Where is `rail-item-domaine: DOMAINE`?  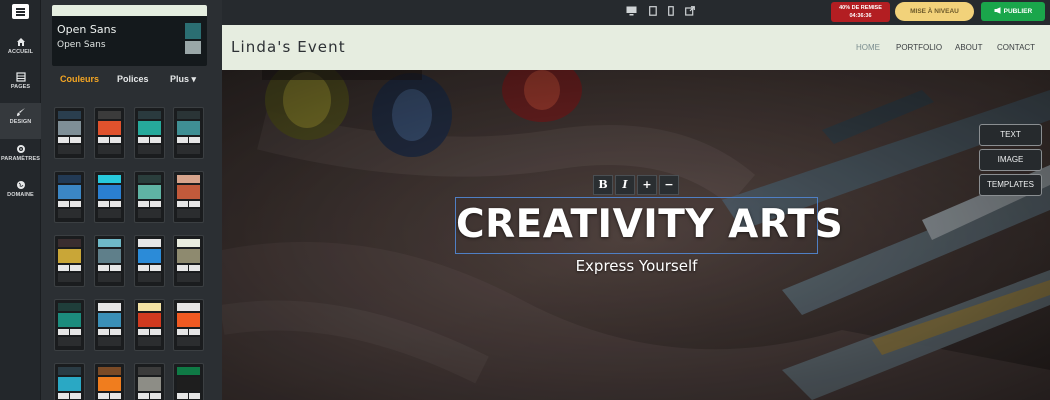 rail-item-domaine: DOMAINE is located at coordinates (20, 194).